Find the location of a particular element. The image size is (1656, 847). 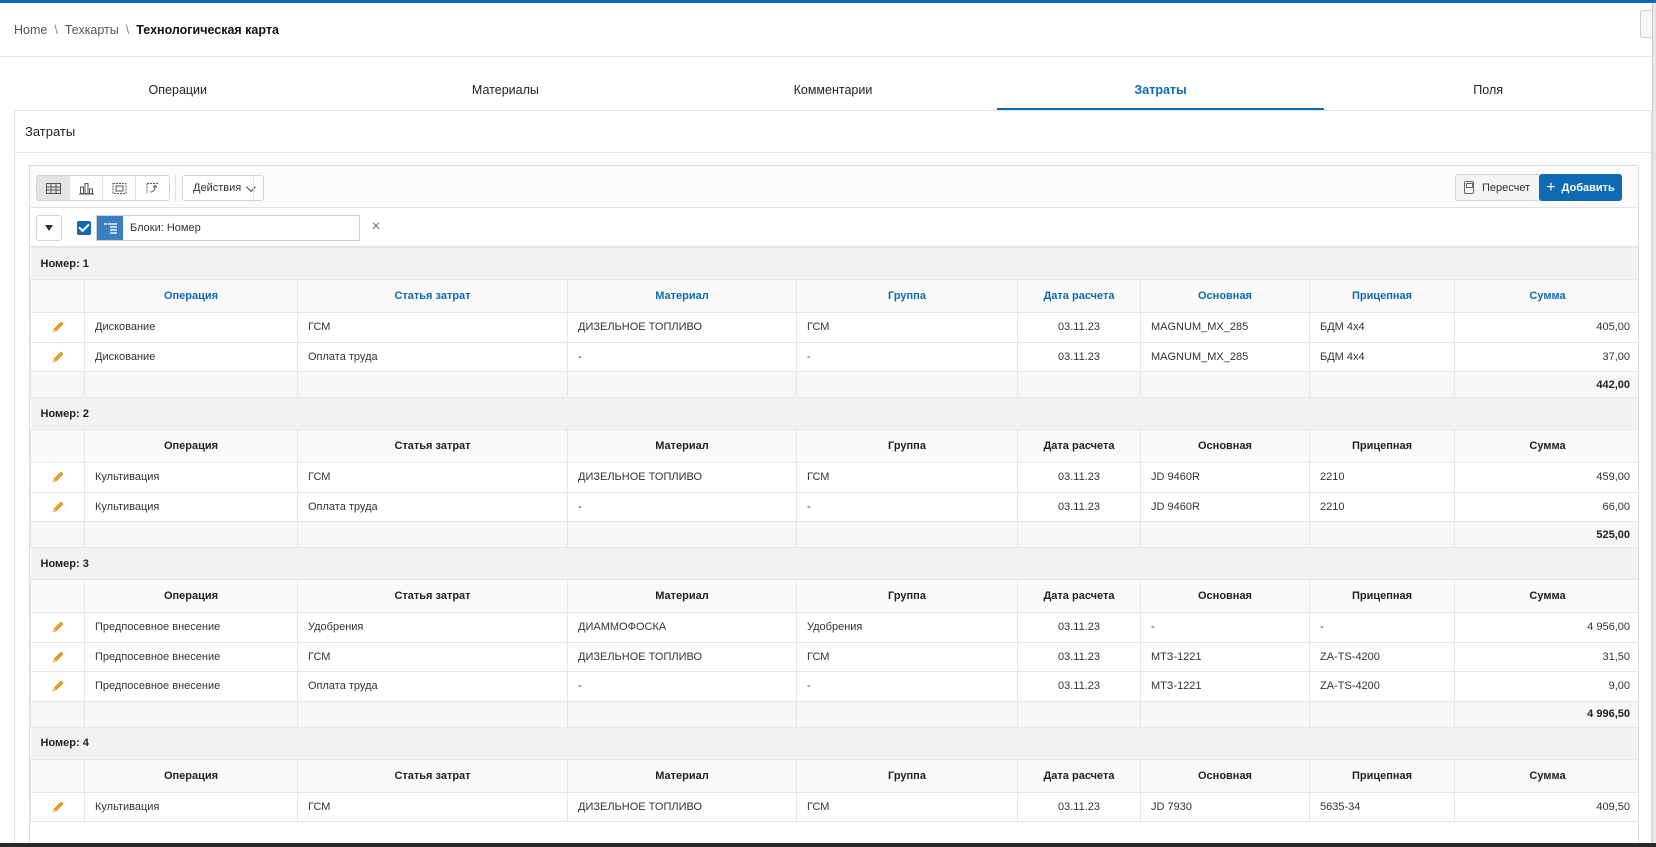

recalc-button: Пересчет is located at coordinates (1498, 187).